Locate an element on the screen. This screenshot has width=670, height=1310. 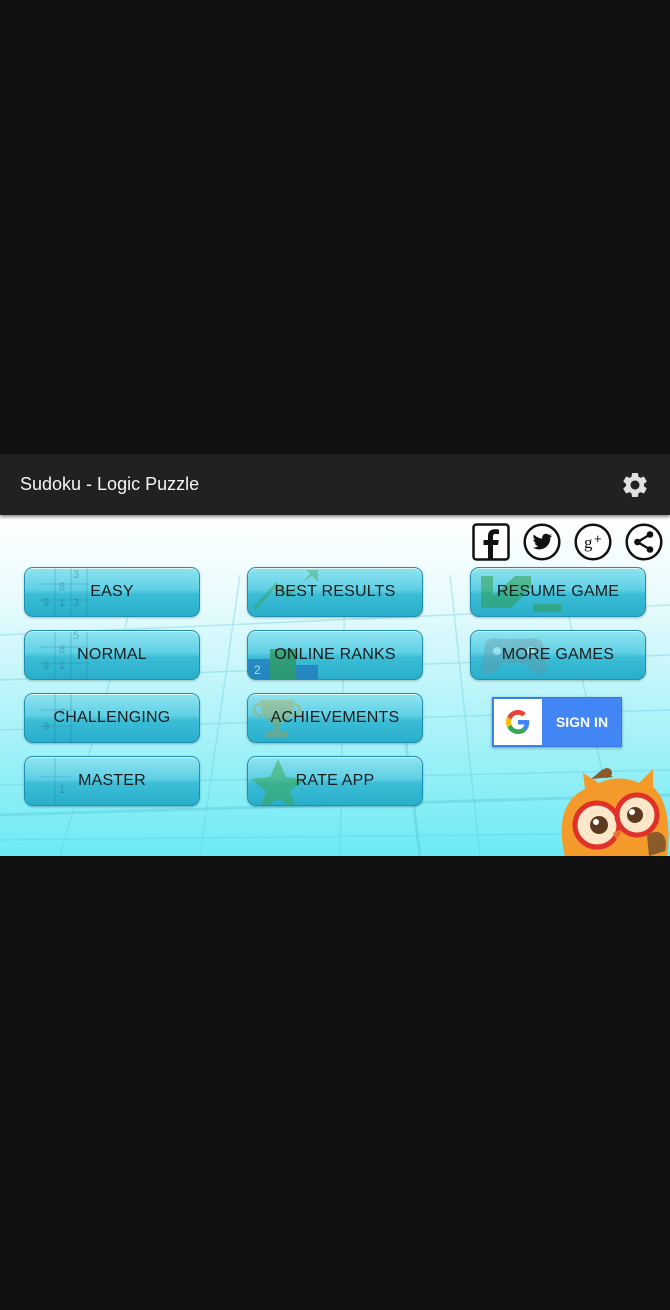
deco-digit: 5 is located at coordinates (76, 636).